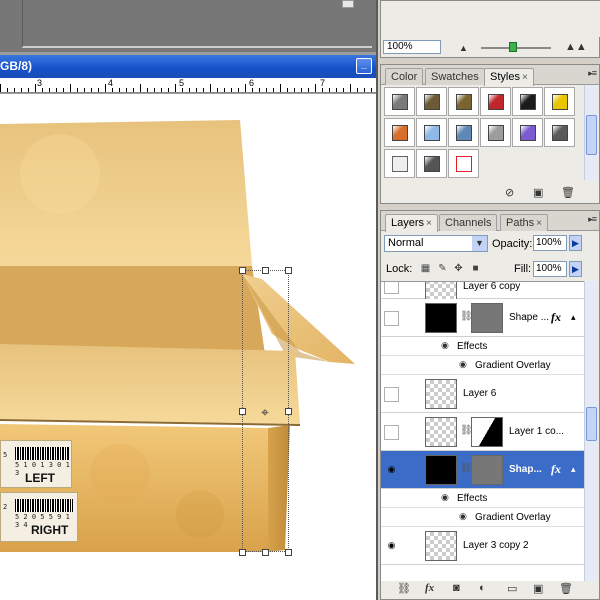  What do you see at coordinates (524, 222) in the screenshot?
I see `tab-paths: Paths ×` at bounding box center [524, 222].